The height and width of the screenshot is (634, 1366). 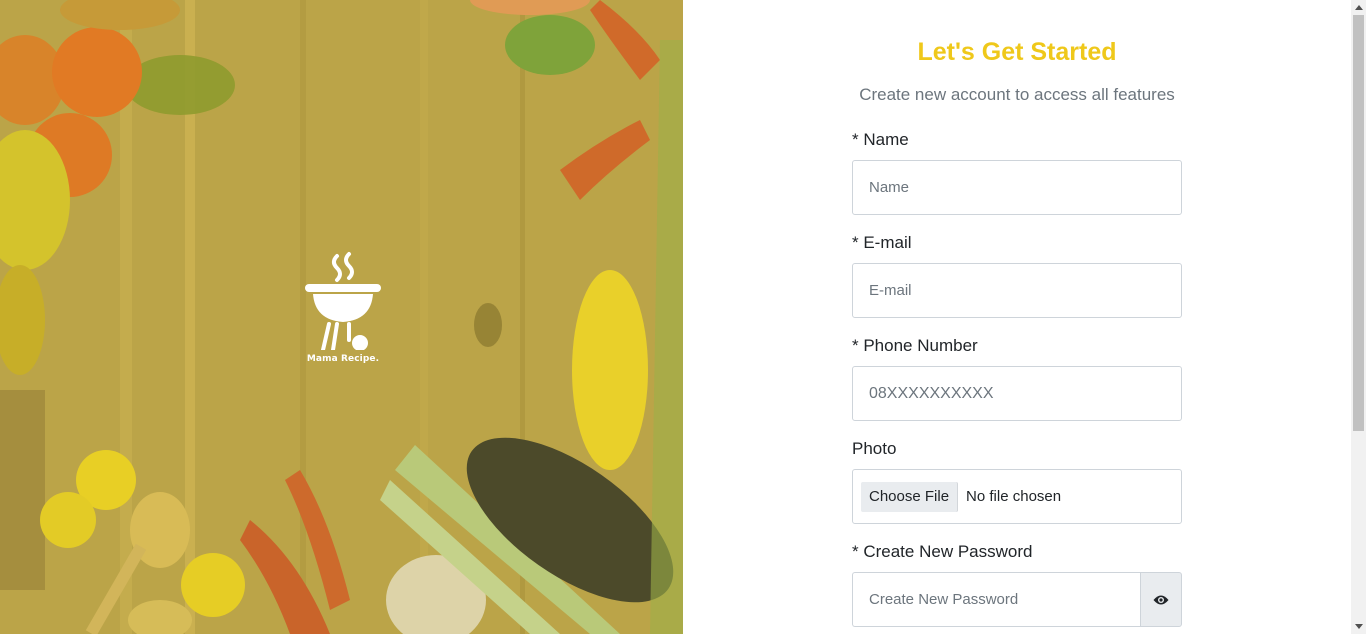 I want to click on arrow-down-icon, so click(x=1358, y=626).